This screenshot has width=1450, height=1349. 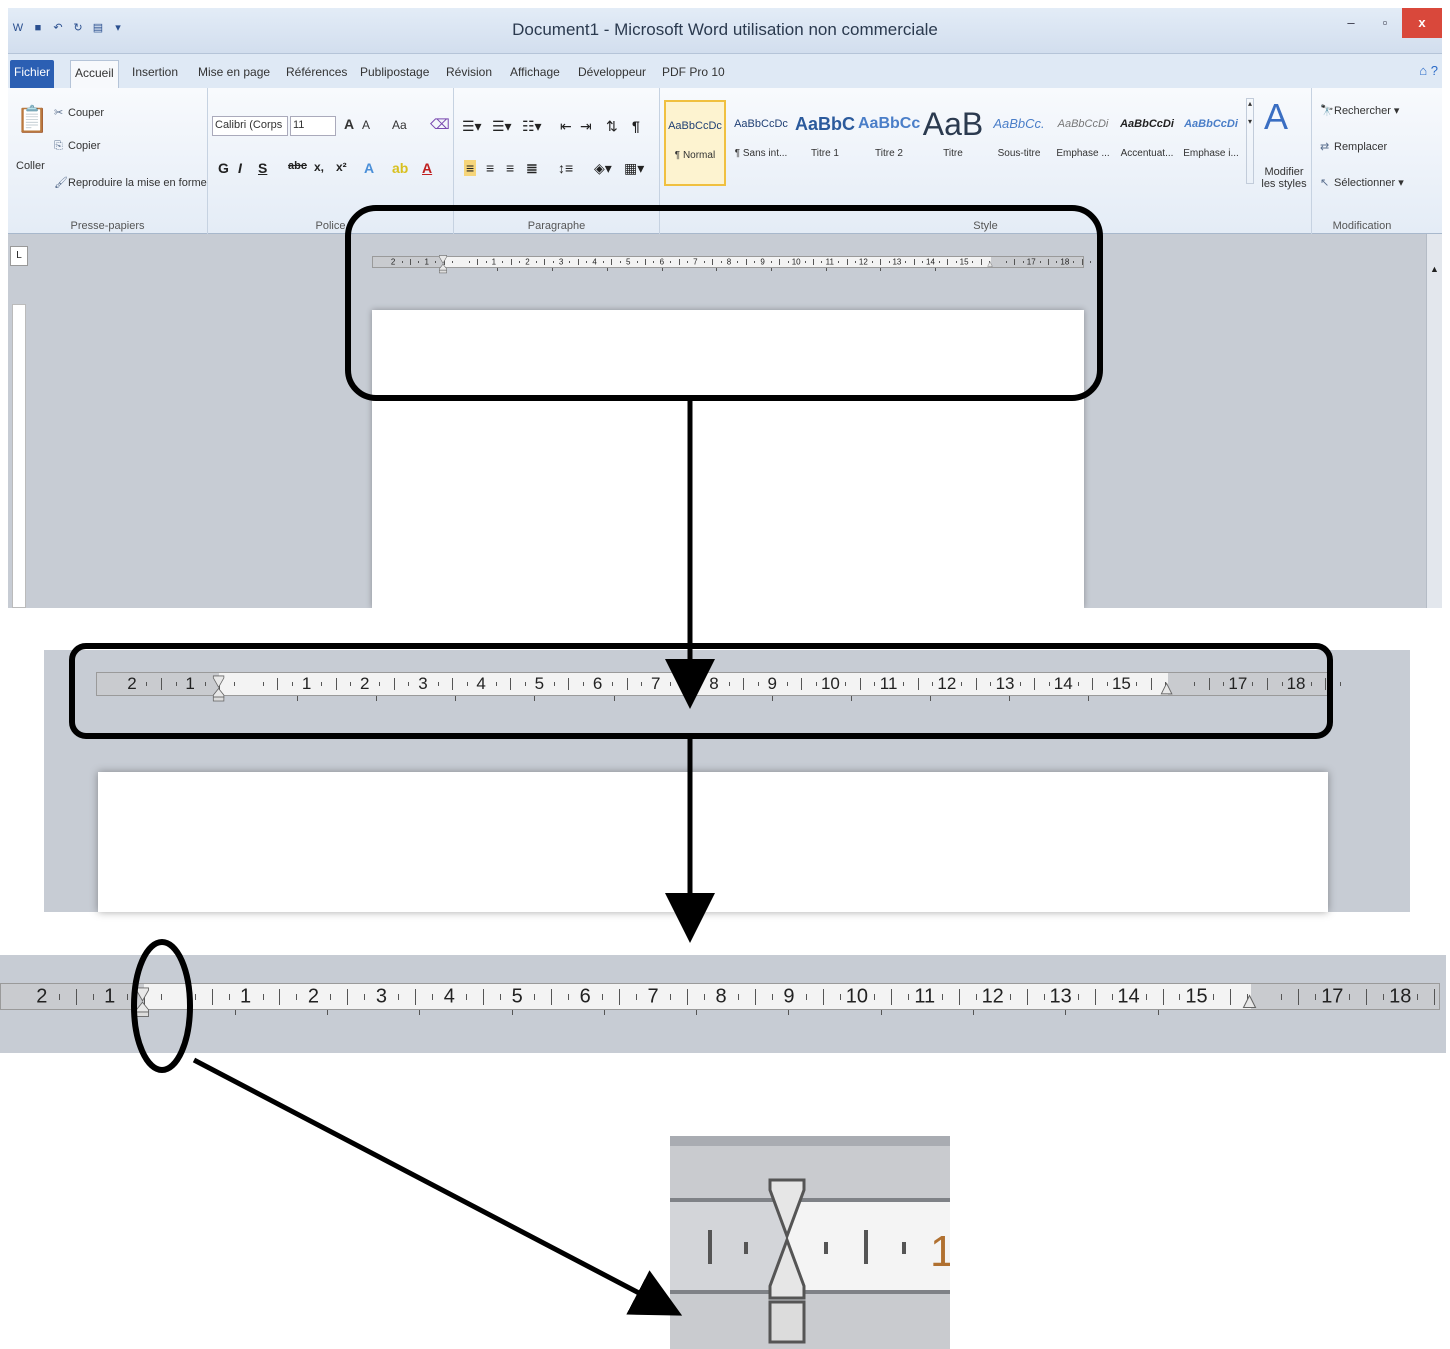 What do you see at coordinates (532, 168) in the screenshot?
I see `justify-icon: ≣` at bounding box center [532, 168].